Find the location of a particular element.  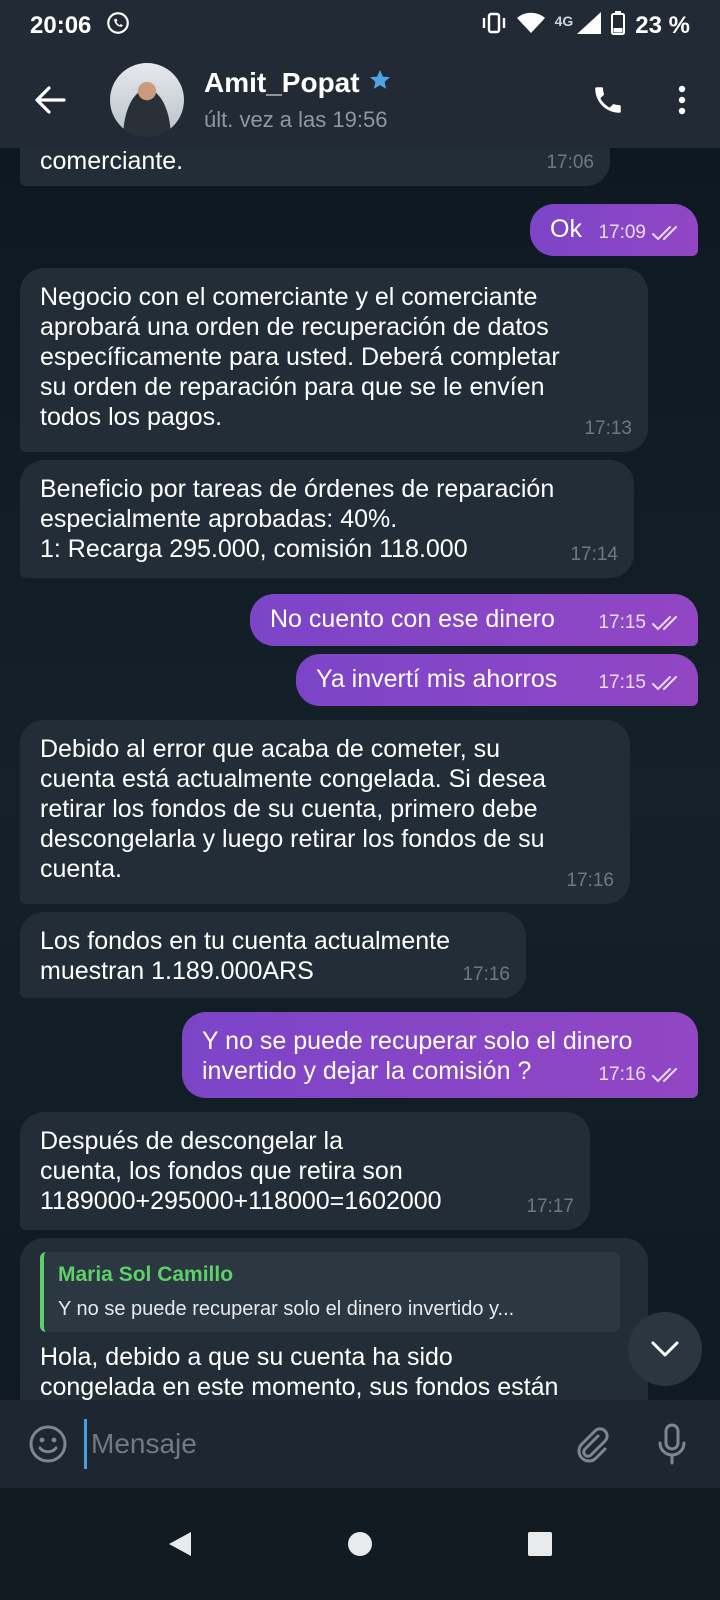

nav-home-button is located at coordinates (360, 1544).